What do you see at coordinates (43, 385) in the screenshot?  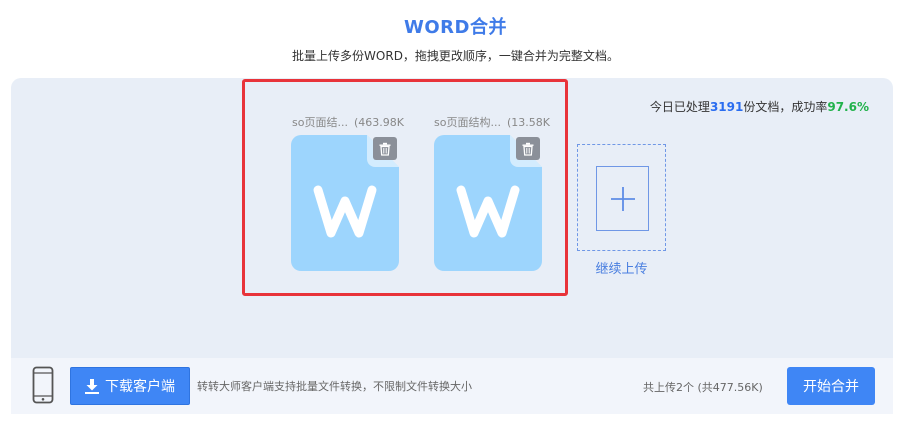 I see `mobile-phone-icon` at bounding box center [43, 385].